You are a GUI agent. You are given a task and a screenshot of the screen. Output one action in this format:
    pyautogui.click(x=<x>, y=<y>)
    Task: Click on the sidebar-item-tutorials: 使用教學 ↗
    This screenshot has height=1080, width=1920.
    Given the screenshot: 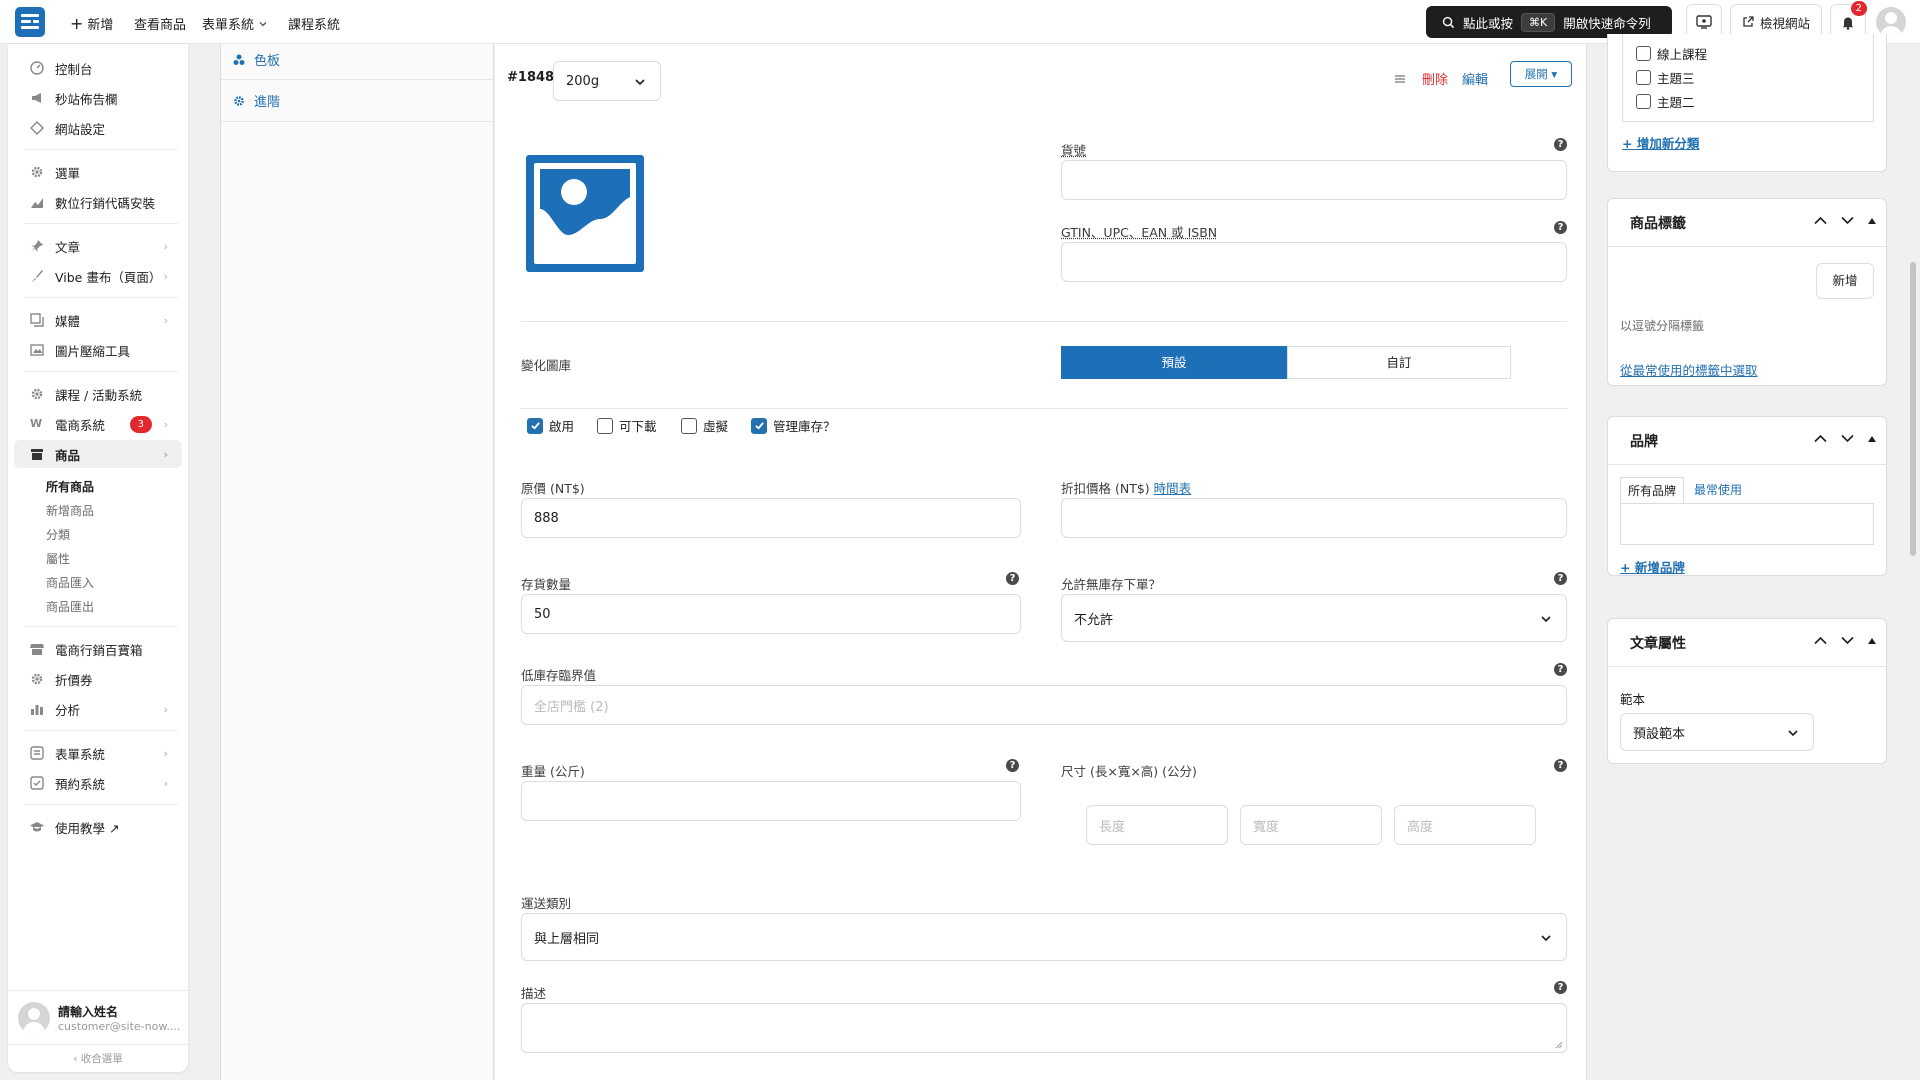 What is the action you would take?
    pyautogui.click(x=98, y=827)
    